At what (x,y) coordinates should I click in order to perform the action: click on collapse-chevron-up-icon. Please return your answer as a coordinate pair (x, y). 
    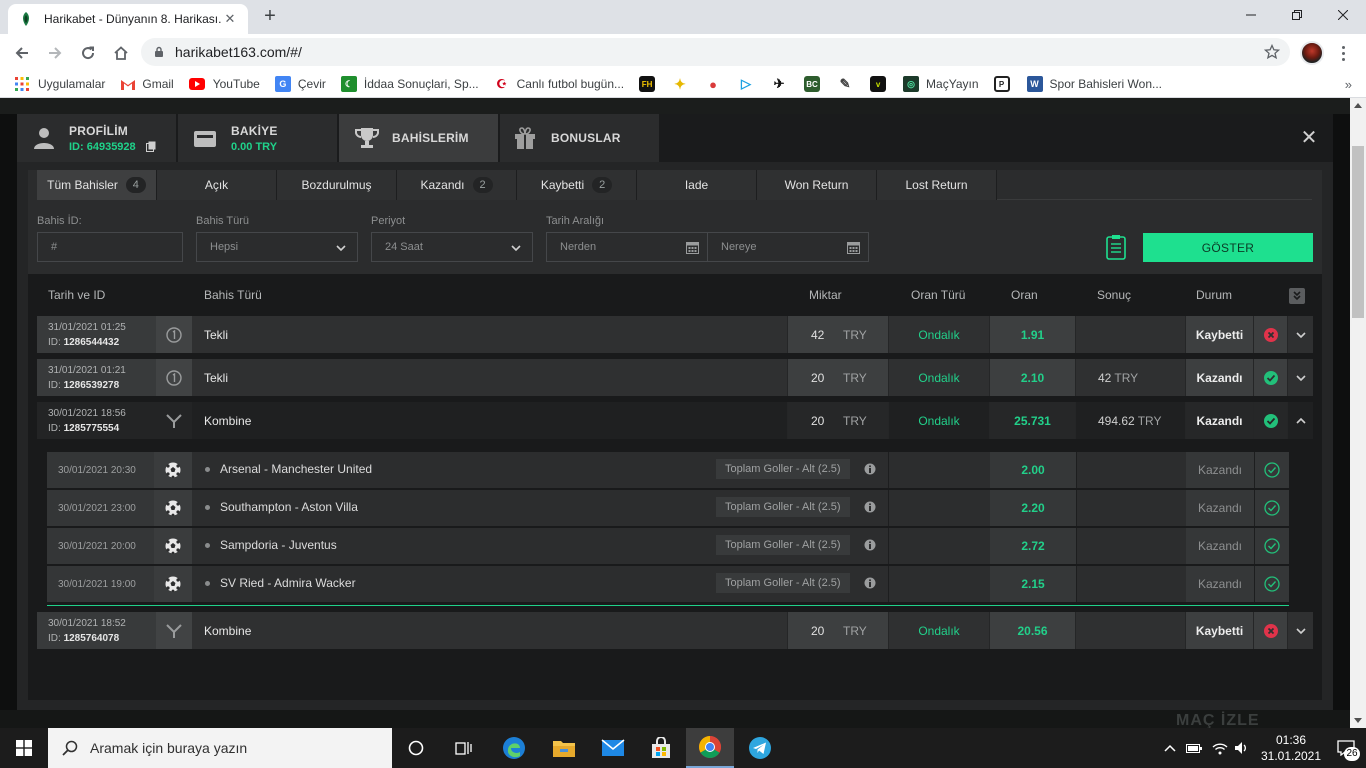
    Looking at the image, I should click on (1300, 420).